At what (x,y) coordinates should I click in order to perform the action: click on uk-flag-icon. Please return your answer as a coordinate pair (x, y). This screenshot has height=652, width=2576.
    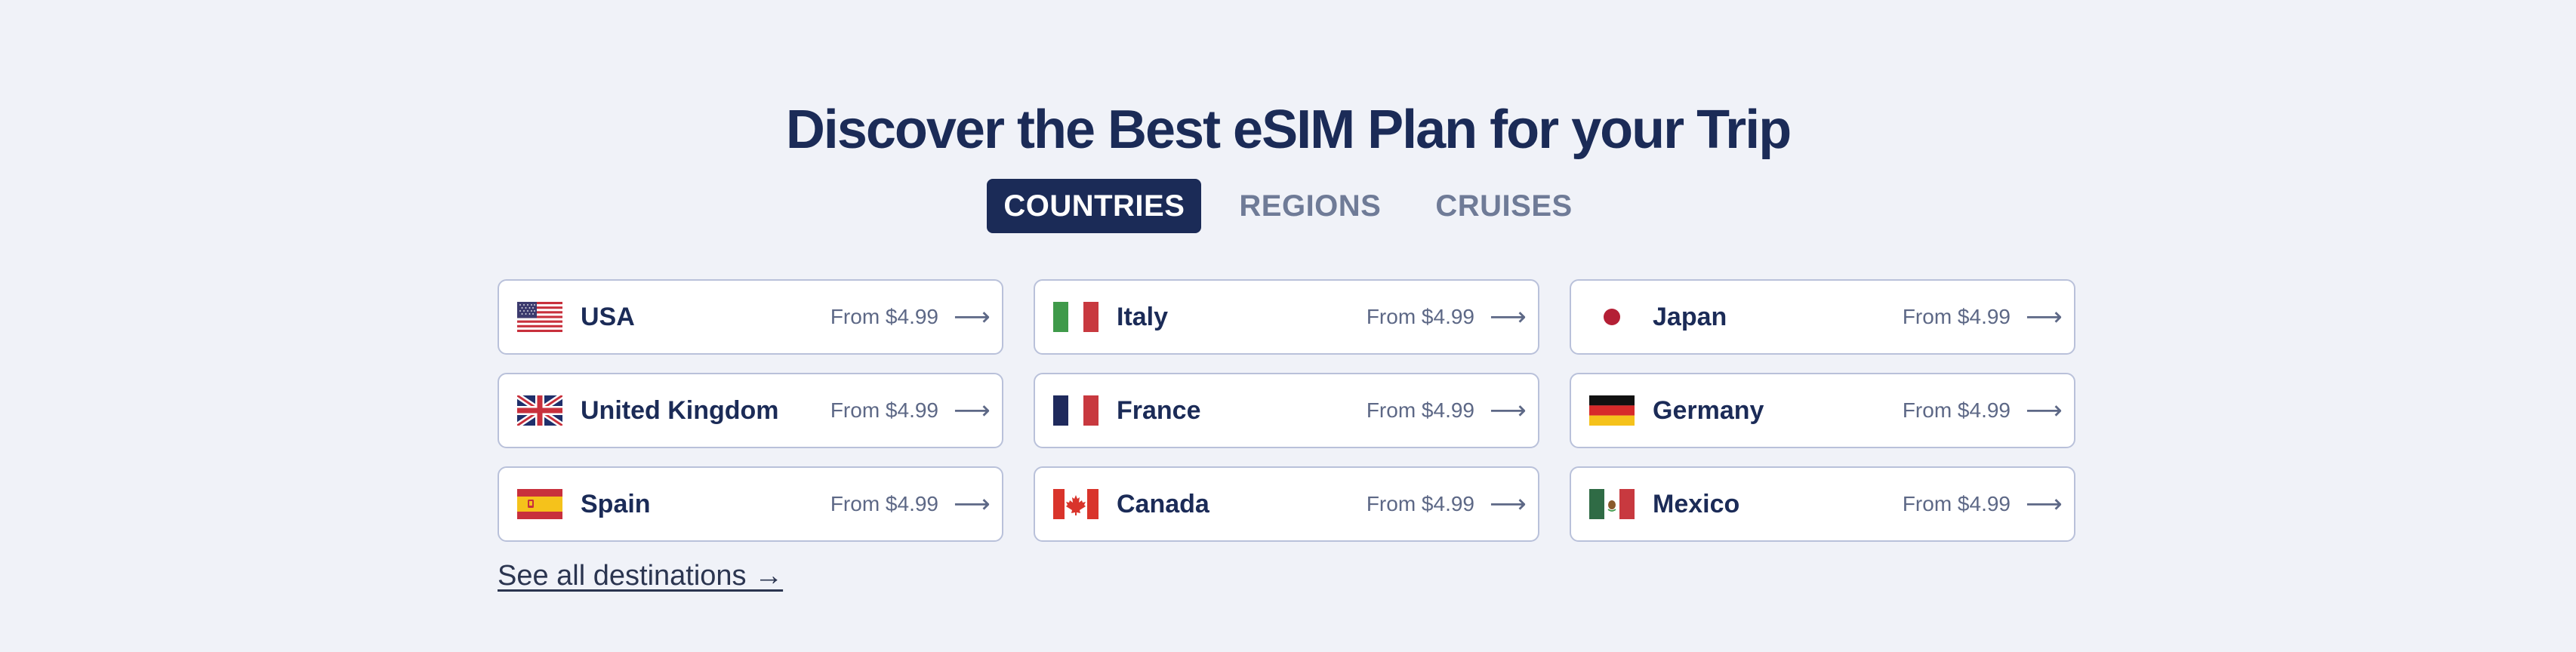
    Looking at the image, I should click on (539, 410).